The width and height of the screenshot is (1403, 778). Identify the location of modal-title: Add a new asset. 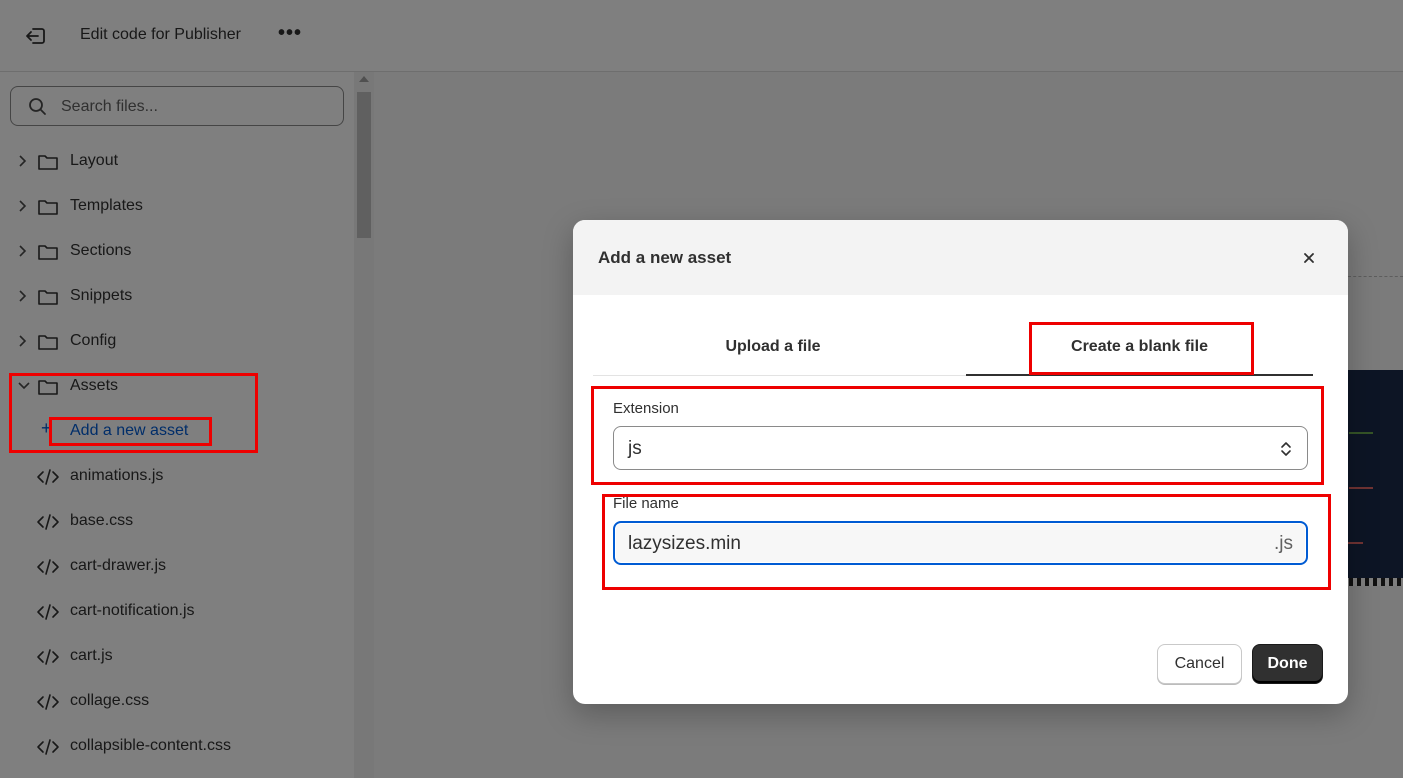
(665, 257).